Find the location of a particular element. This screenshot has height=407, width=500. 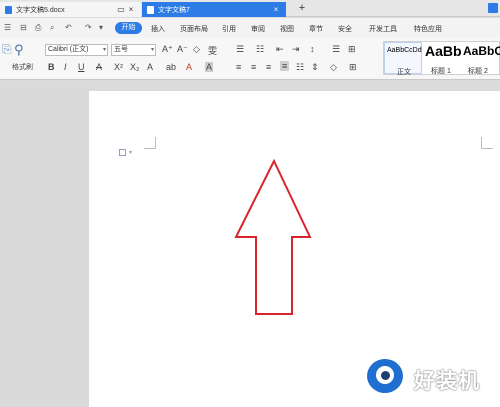

borders-icon: ⊞ is located at coordinates (353, 67).